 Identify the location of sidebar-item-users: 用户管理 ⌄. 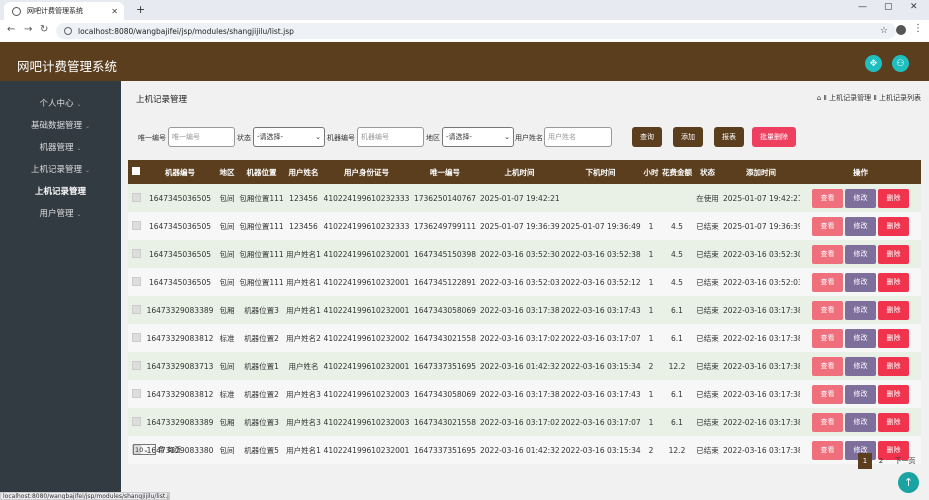
(60, 213).